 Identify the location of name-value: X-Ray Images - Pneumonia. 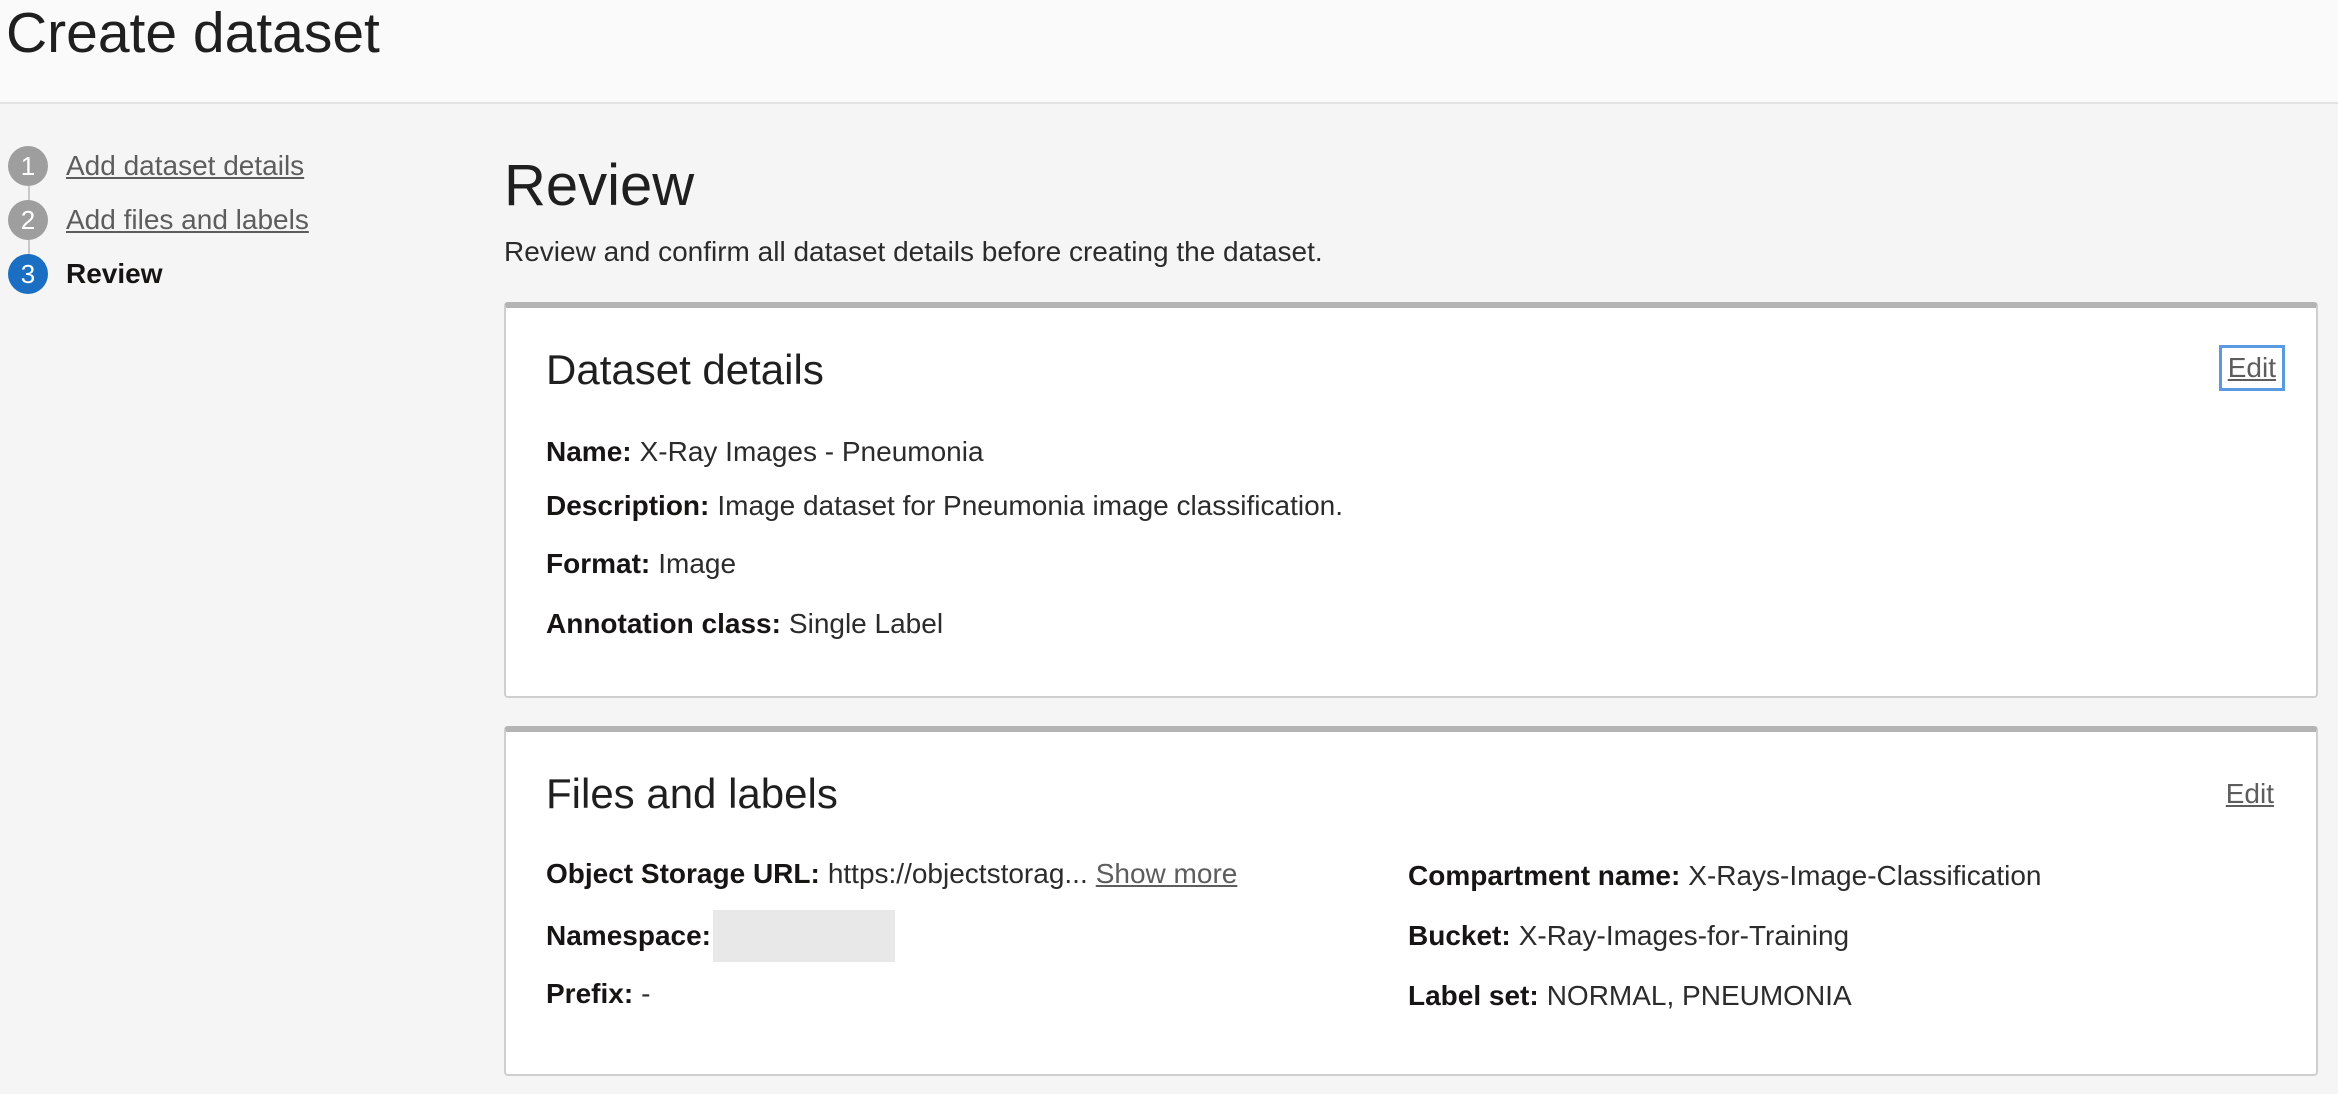
(811, 451).